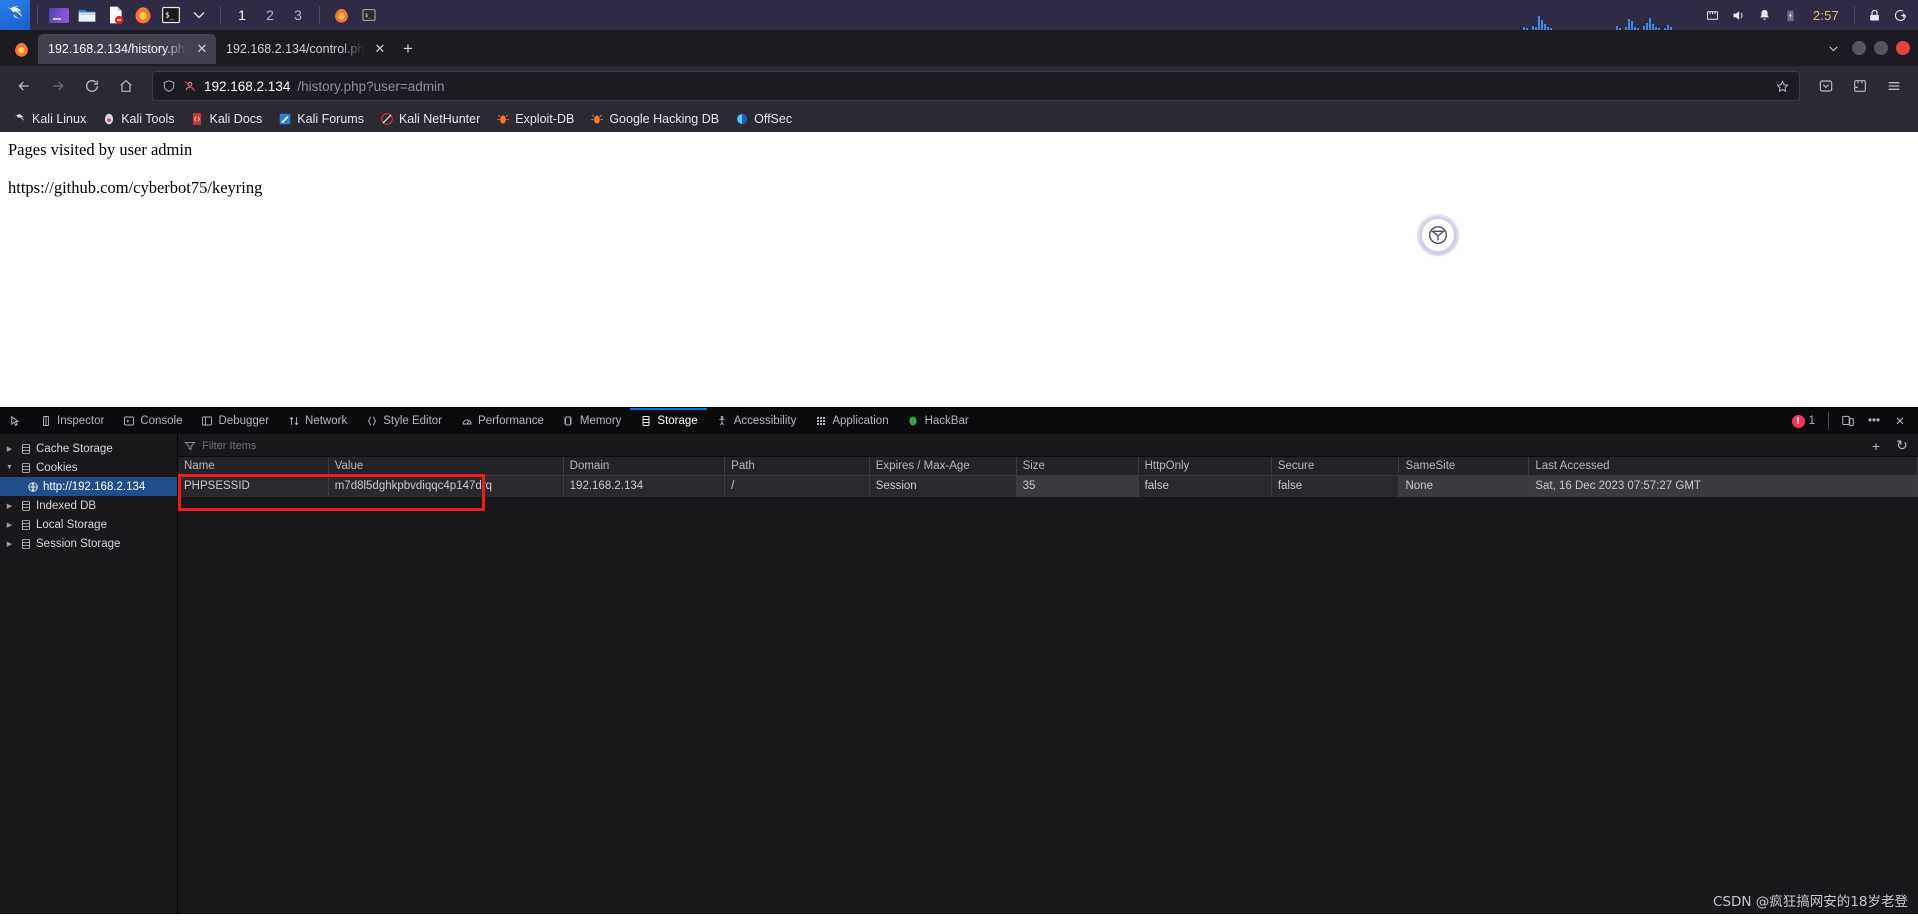 The image size is (1918, 921). What do you see at coordinates (87, 15) in the screenshot?
I see `file-manager-icon` at bounding box center [87, 15].